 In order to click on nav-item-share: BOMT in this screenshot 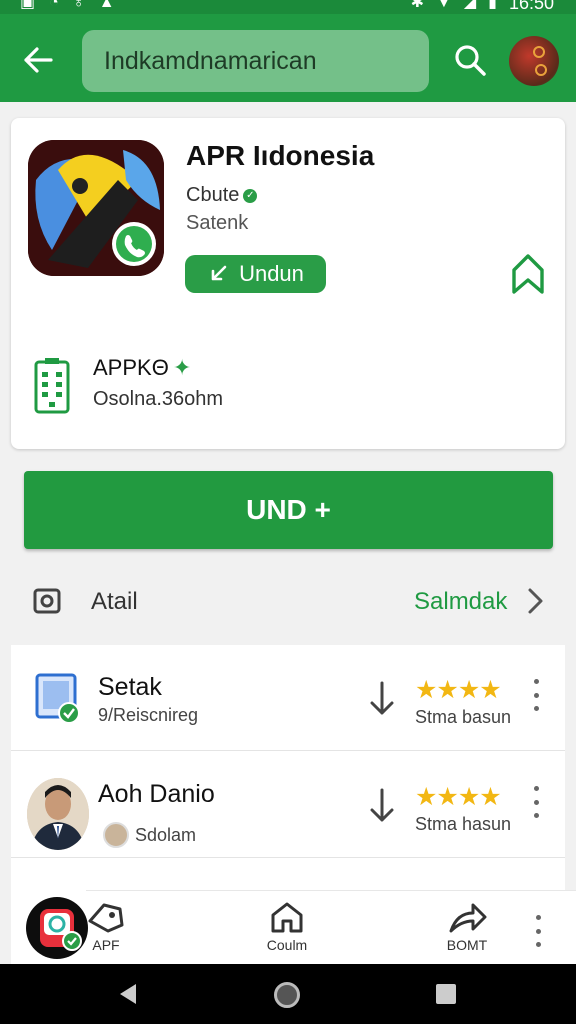, I will do `click(467, 932)`.